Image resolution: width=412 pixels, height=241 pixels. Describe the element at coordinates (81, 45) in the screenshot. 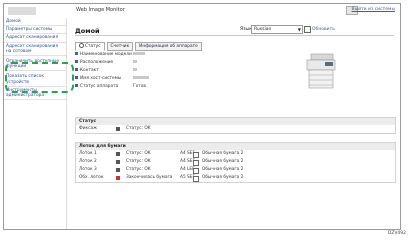

I see `radio-icon` at that location.